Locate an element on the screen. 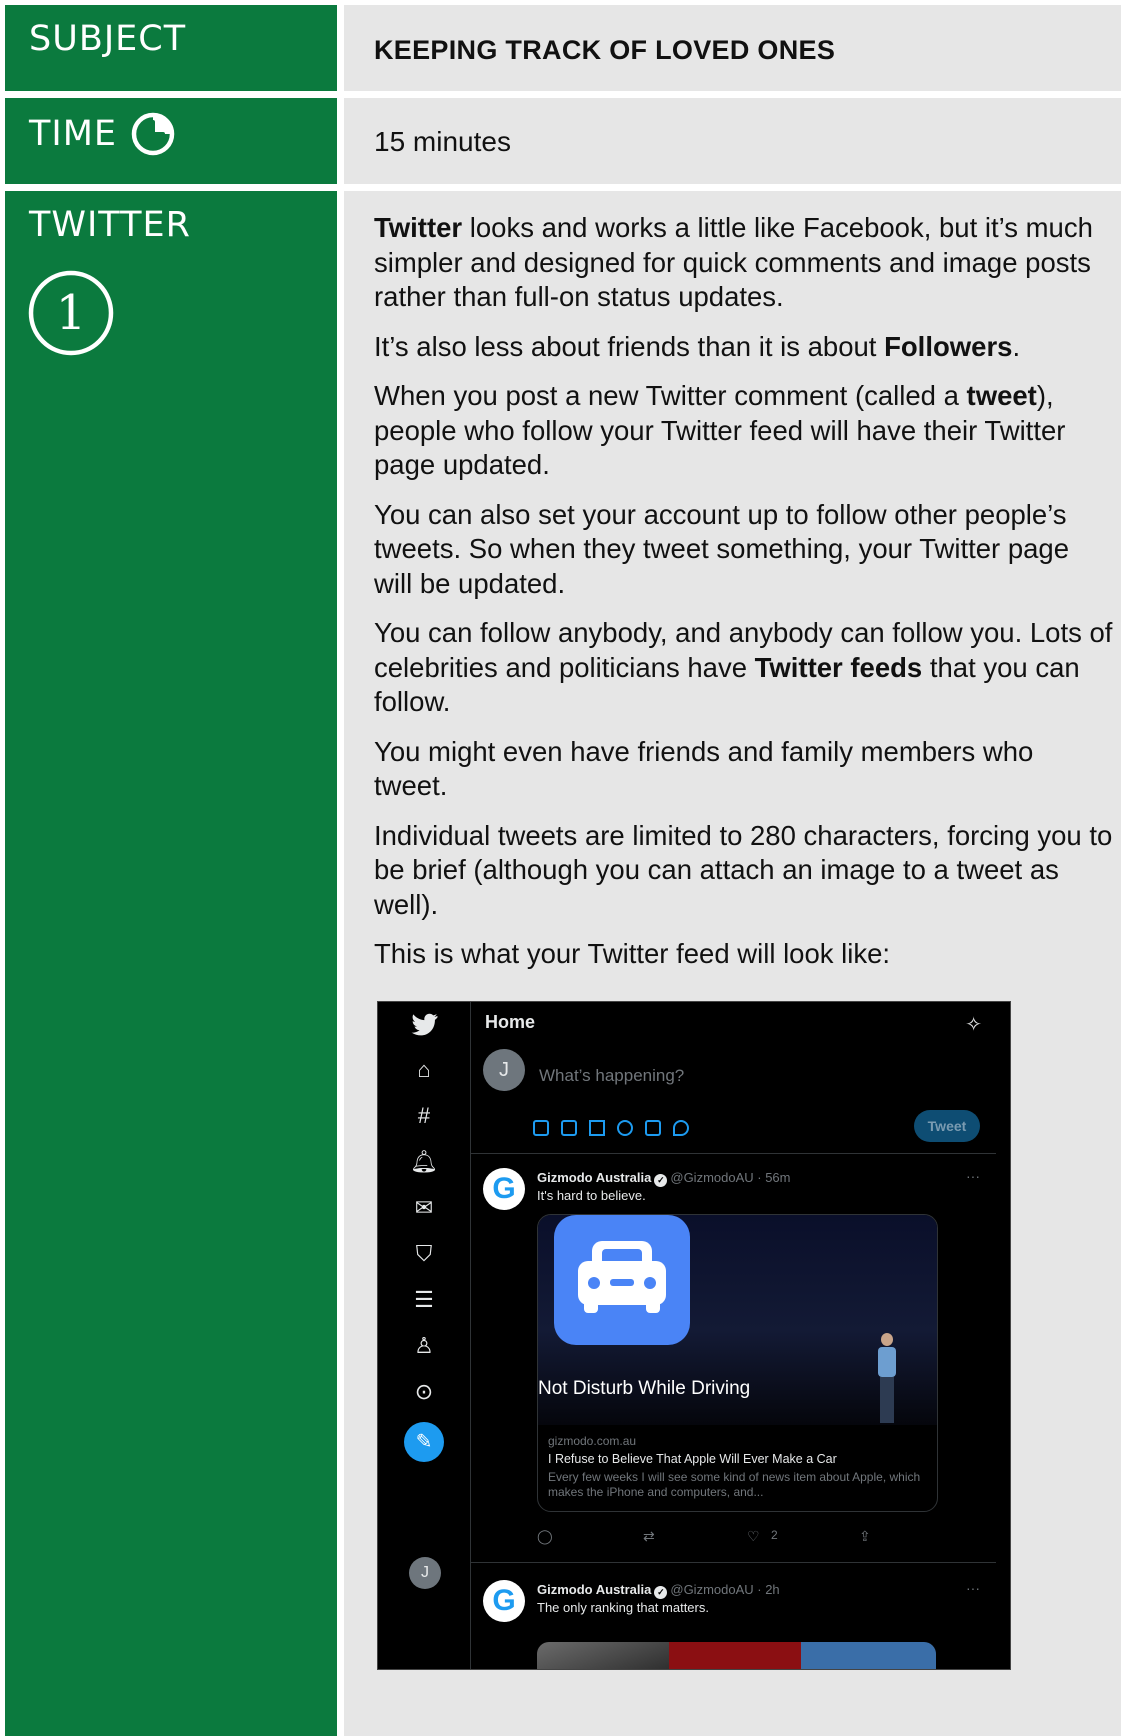 The height and width of the screenshot is (1736, 1121). tweet-author: Gizmodo Australia ✓ @GizmodoAU · 2h is located at coordinates (658, 1590).